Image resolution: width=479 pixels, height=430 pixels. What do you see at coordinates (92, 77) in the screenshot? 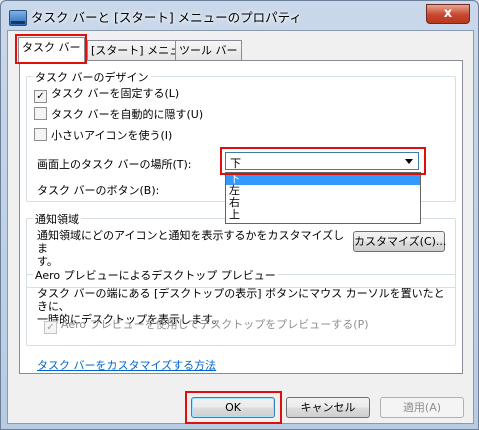
I see `appearance-group-title: タスク バーのデザイン` at bounding box center [92, 77].